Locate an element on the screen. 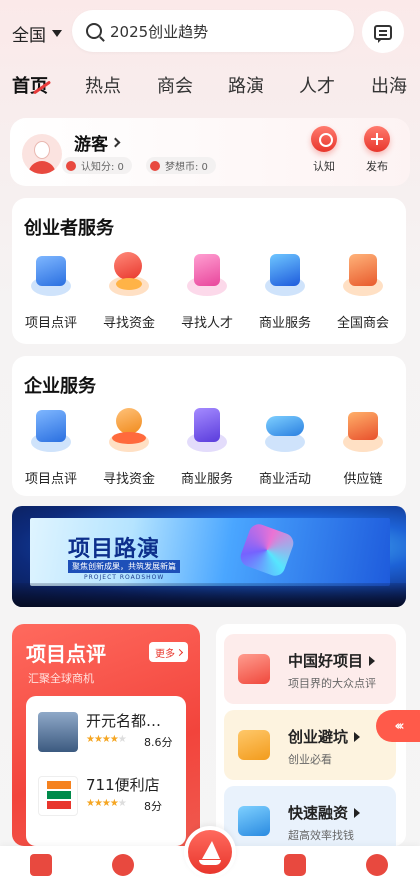 The height and width of the screenshot is (878, 420). region-selector: 全国 is located at coordinates (37, 33).